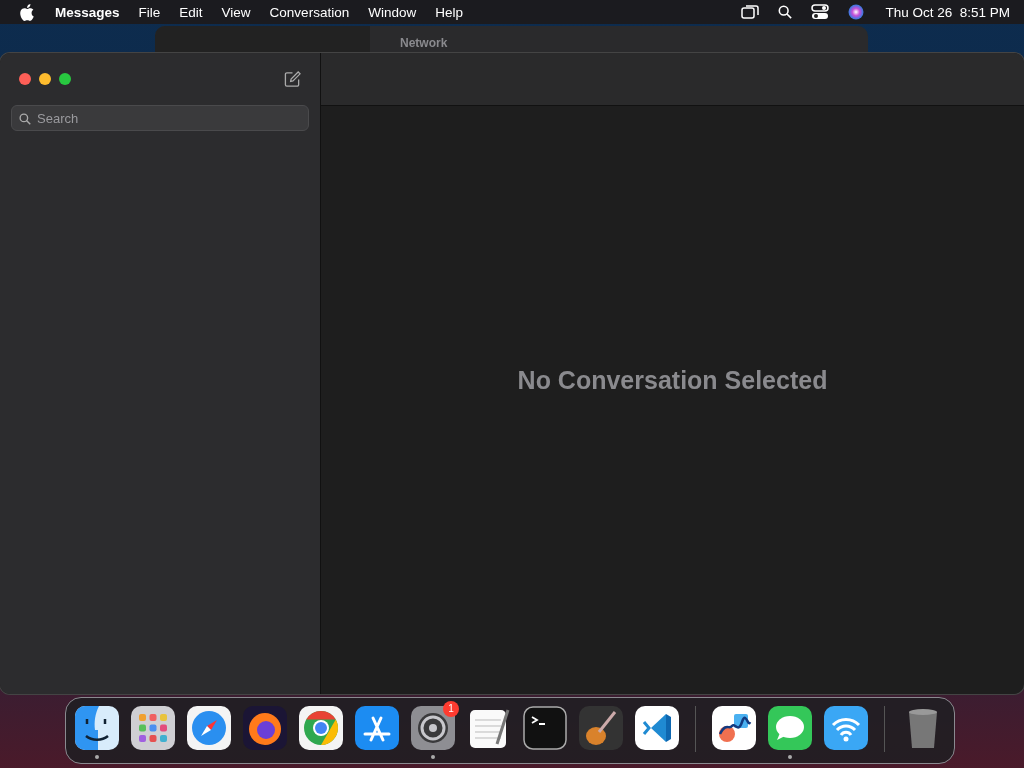  Describe the element at coordinates (449, 12) in the screenshot. I see `menu-item: Help` at that location.